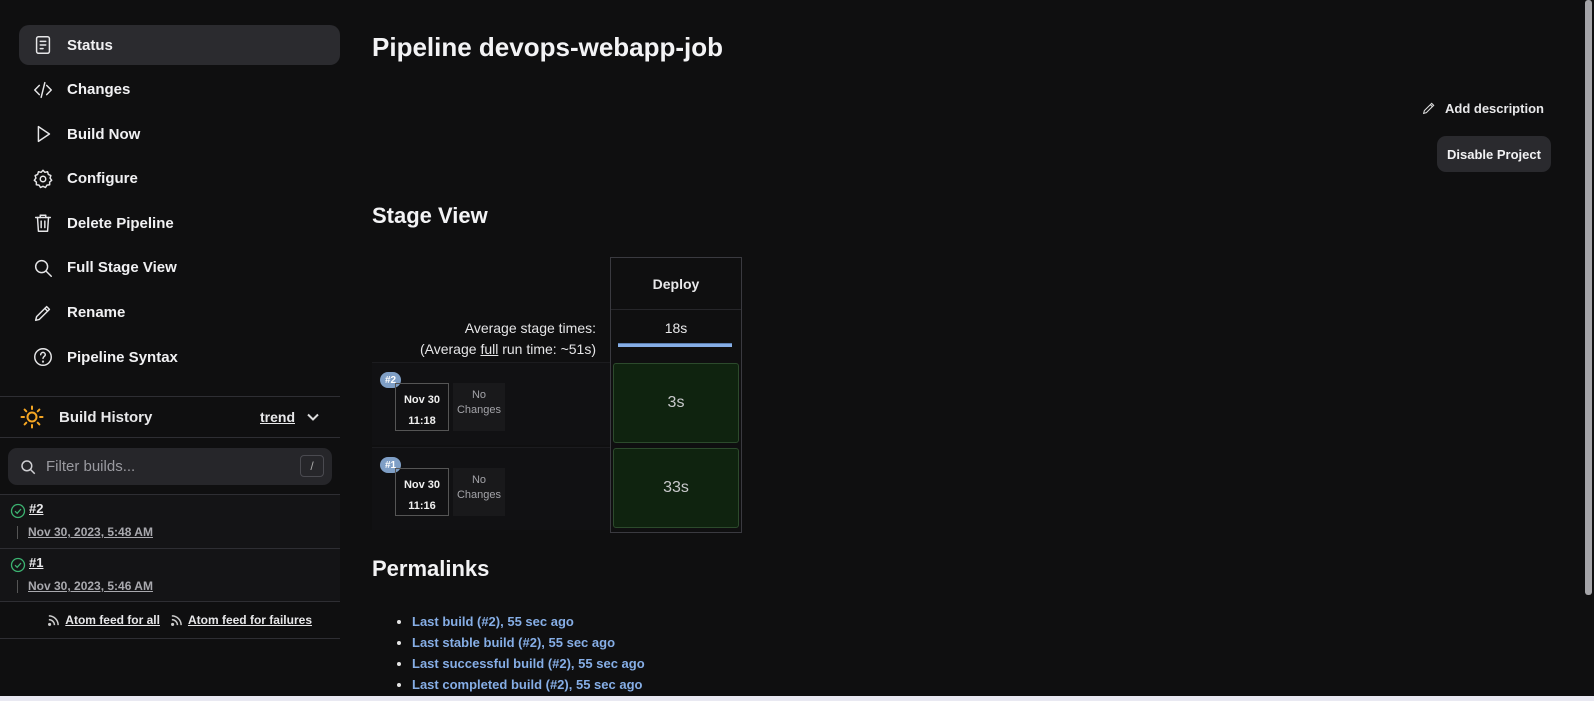 The width and height of the screenshot is (1594, 701). Describe the element at coordinates (312, 466) in the screenshot. I see `shortcut-hint: /` at that location.